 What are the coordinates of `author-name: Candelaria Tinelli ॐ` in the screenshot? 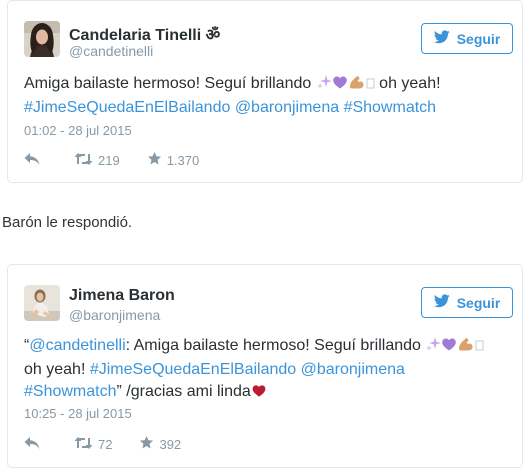 It's located at (144, 34).